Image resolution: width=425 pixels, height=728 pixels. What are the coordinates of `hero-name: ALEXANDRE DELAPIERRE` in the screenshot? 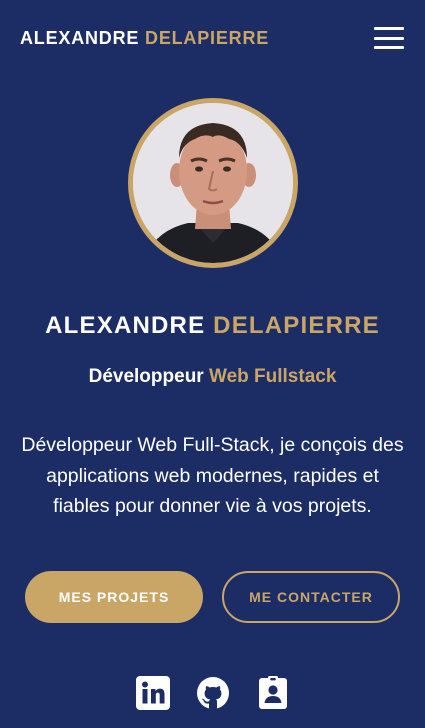 It's located at (212, 326).